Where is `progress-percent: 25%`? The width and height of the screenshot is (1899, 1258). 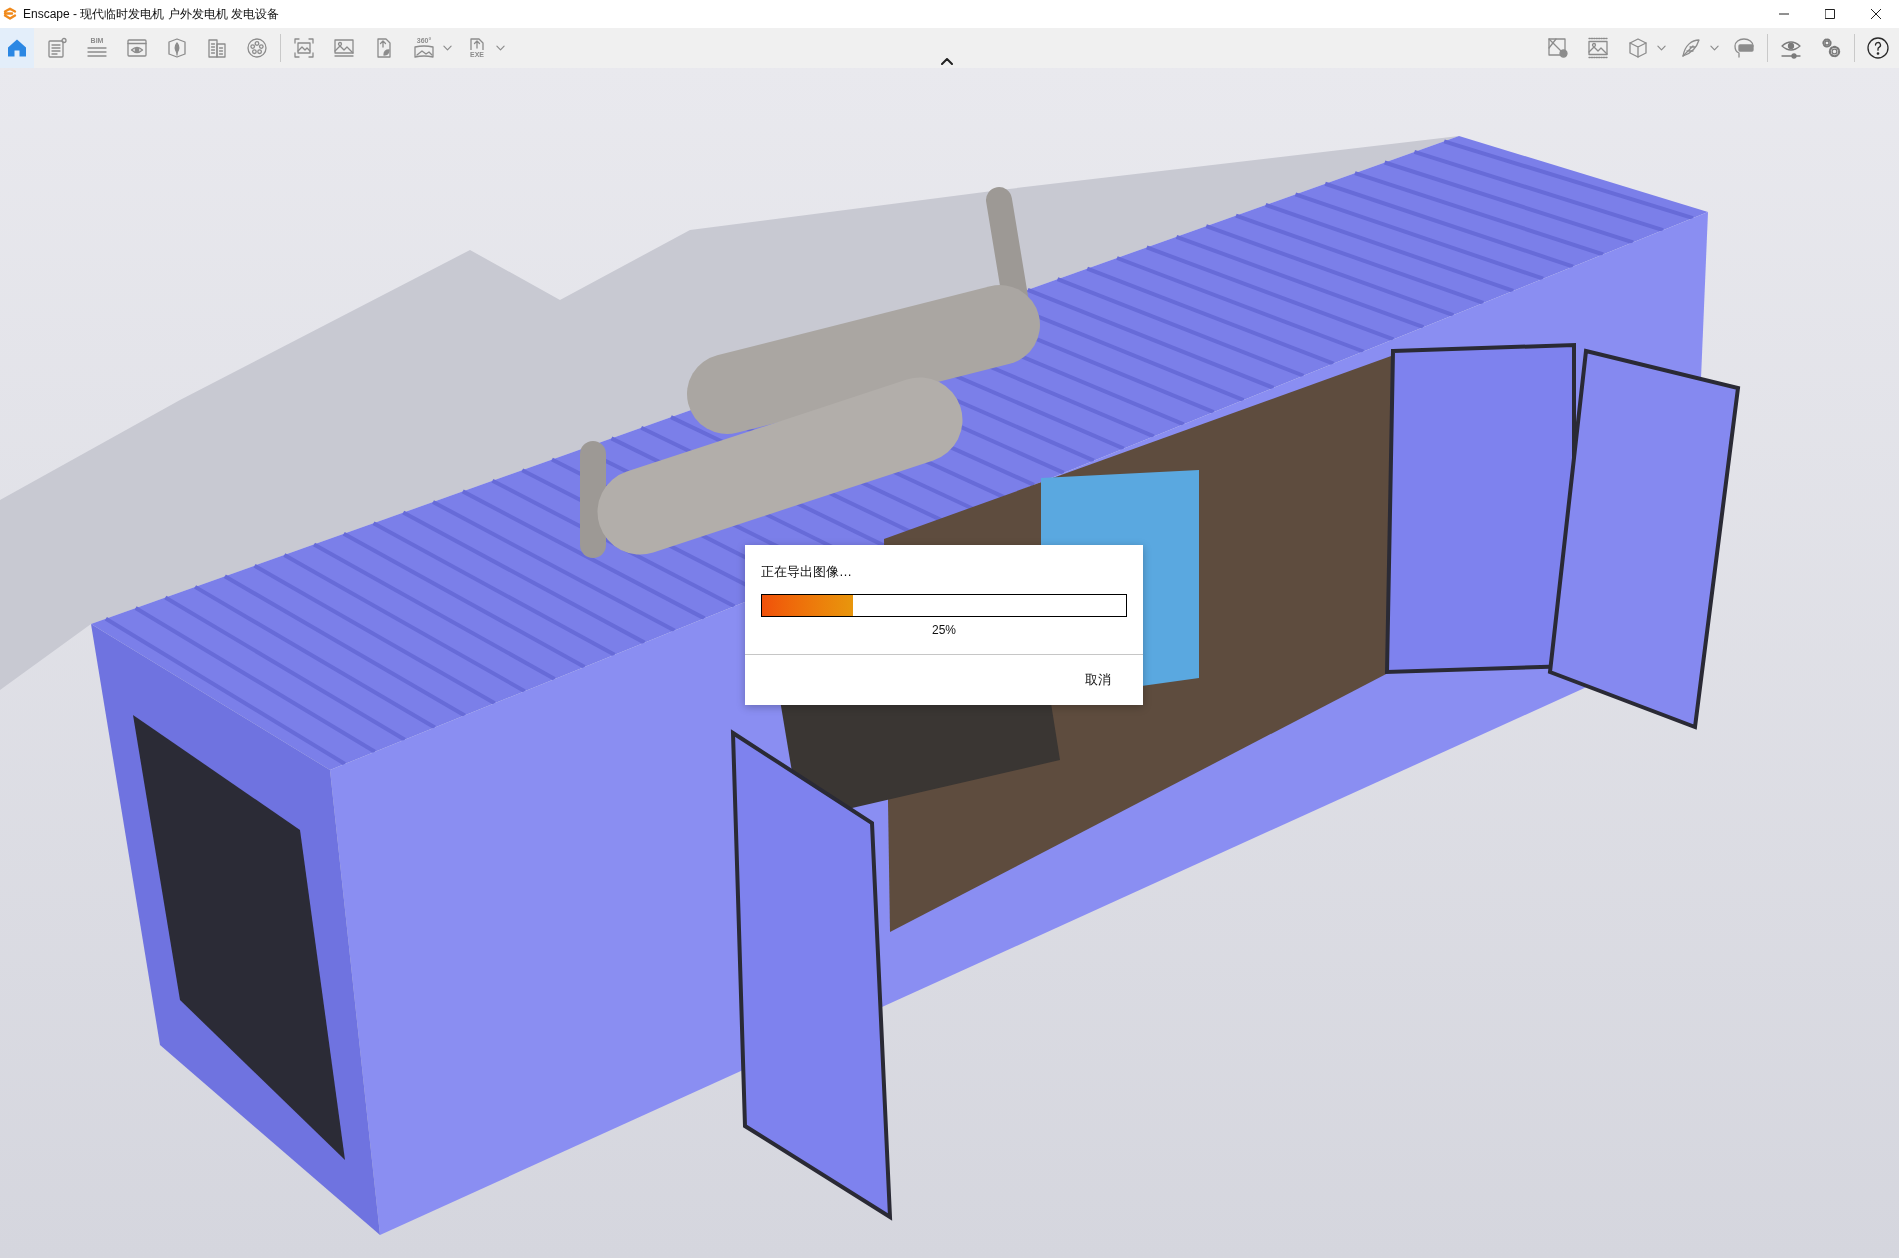 progress-percent: 25% is located at coordinates (944, 630).